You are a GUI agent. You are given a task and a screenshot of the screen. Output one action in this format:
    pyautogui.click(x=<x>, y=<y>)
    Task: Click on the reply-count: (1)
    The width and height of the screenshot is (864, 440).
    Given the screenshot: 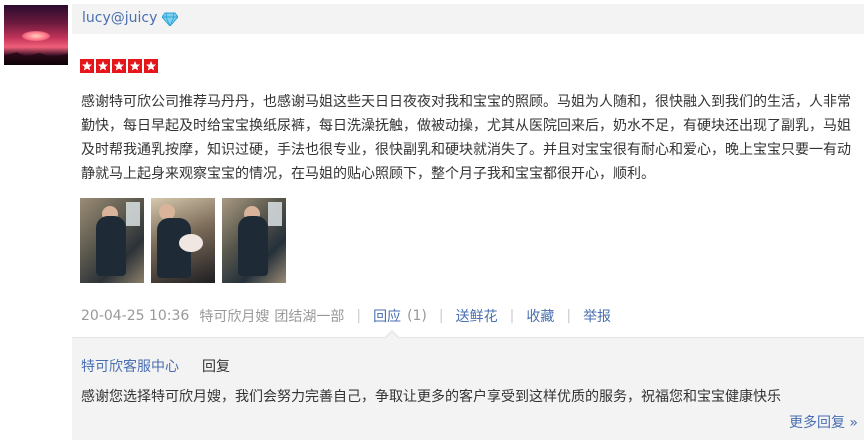 What is the action you would take?
    pyautogui.click(x=417, y=316)
    